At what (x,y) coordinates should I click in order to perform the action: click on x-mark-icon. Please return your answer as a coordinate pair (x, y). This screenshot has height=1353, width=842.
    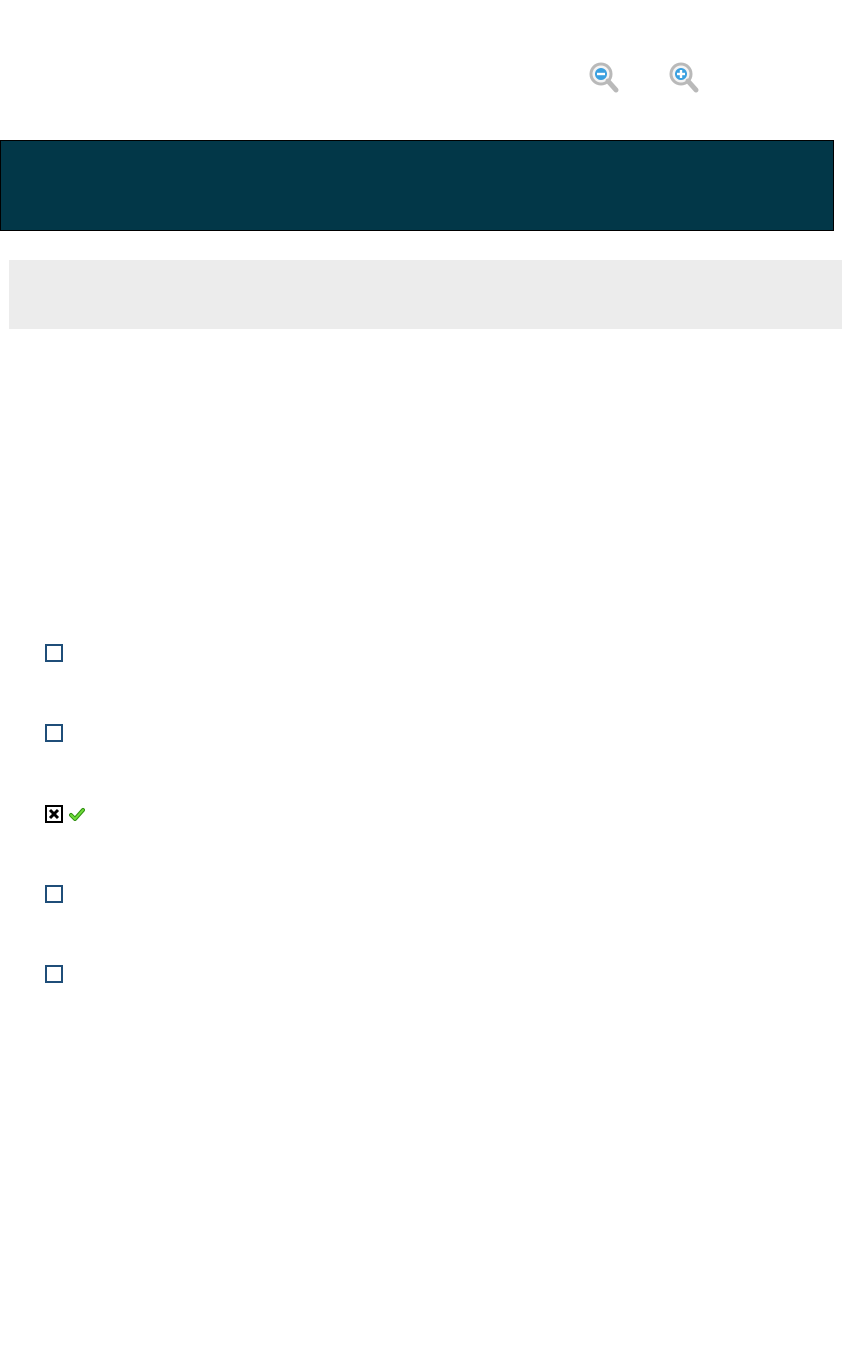
    Looking at the image, I should click on (54, 814).